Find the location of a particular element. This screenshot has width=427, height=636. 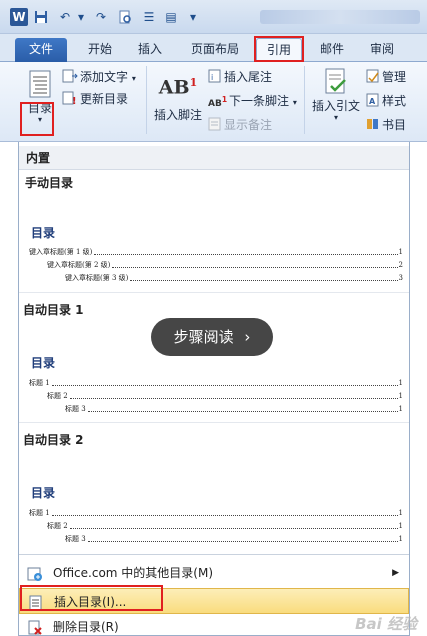

toc-icon is located at coordinates (40, 84).